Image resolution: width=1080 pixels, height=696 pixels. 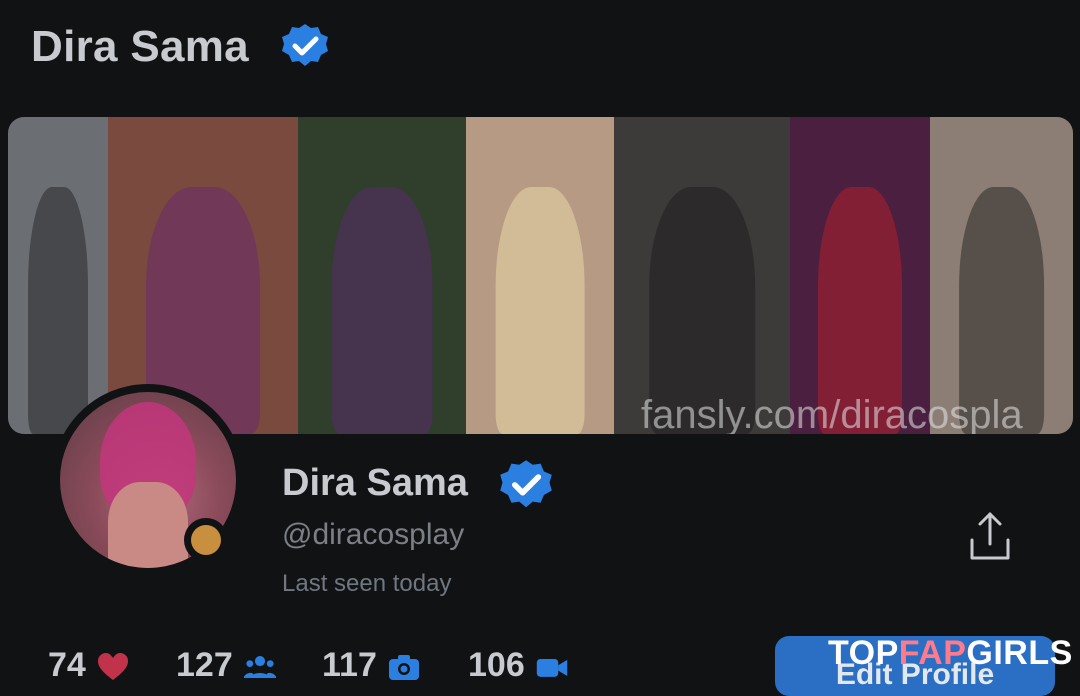 I want to click on stat-photos: 117, so click(x=371, y=666).